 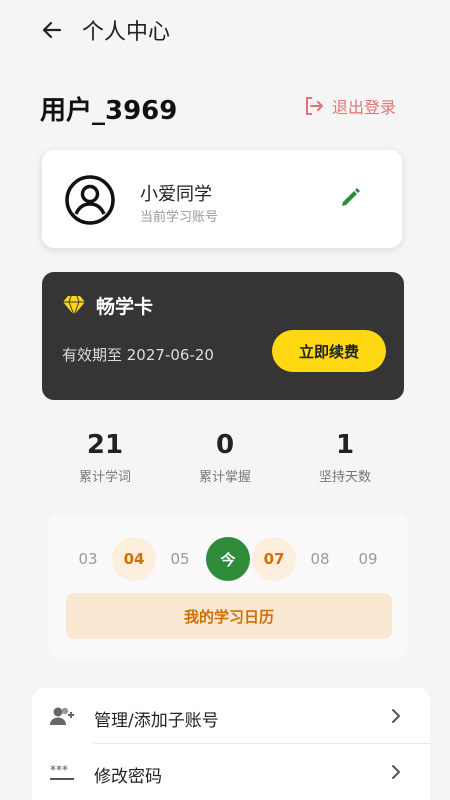 I want to click on calendar-day-studied: 07, so click(x=274, y=559).